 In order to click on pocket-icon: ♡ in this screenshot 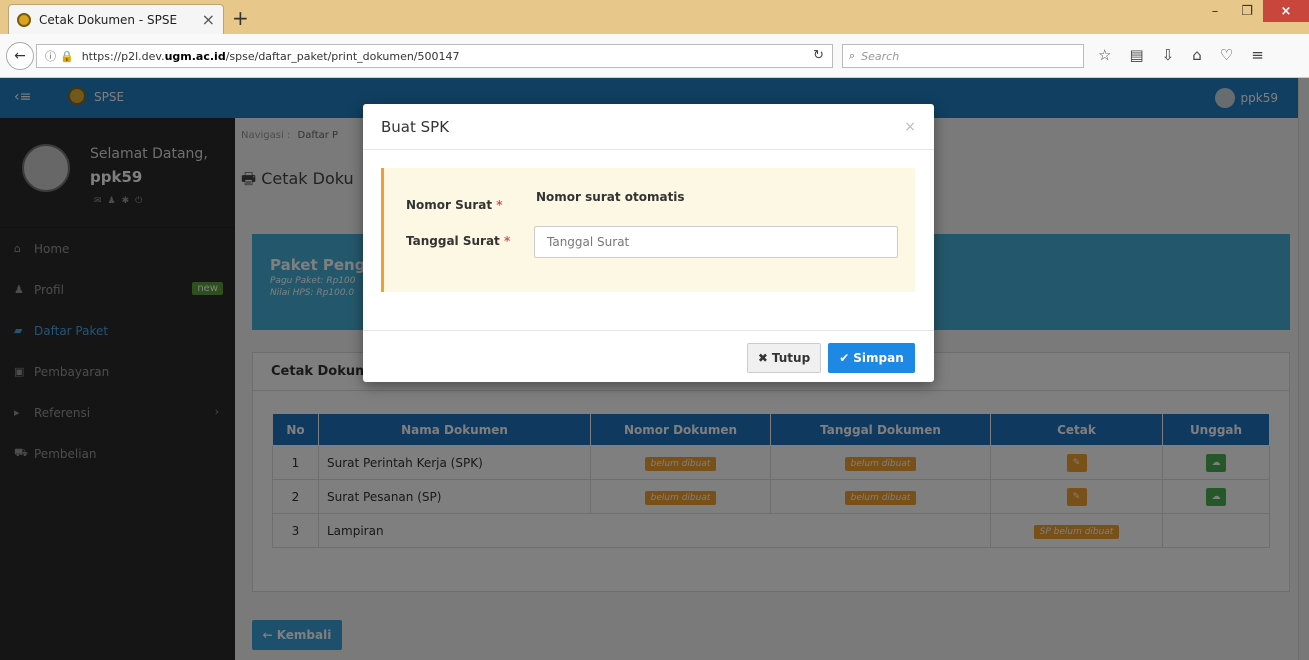, I will do `click(1226, 55)`.